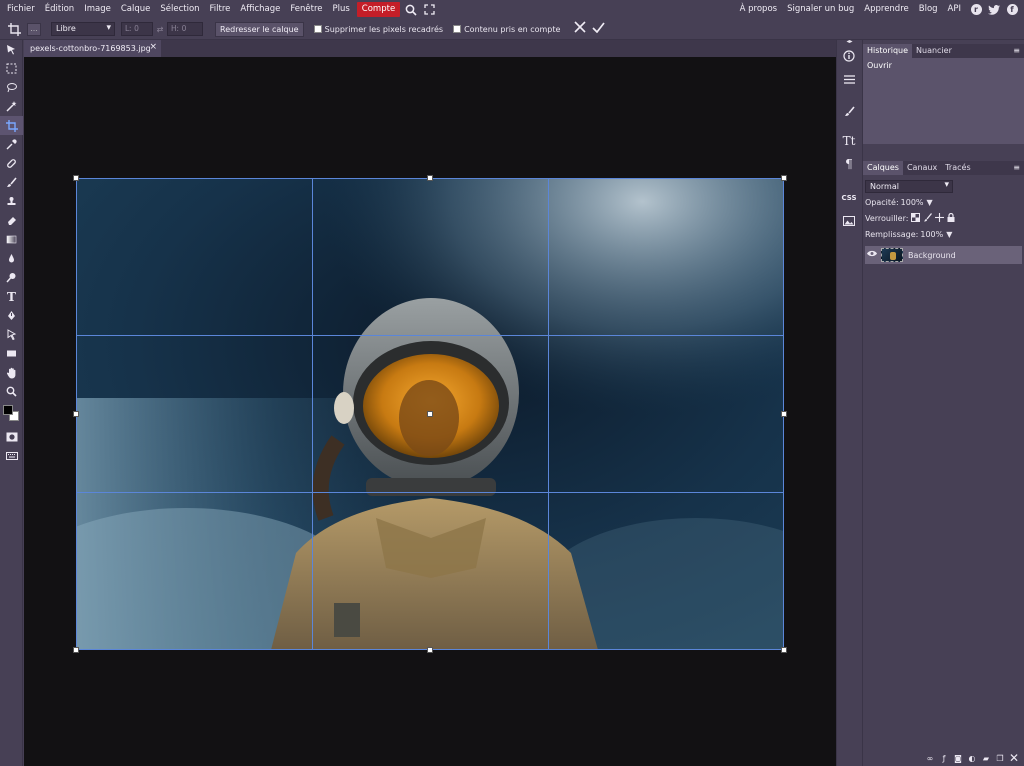 Image resolution: width=1024 pixels, height=766 pixels. What do you see at coordinates (76, 414) in the screenshot?
I see `crop-handle-left` at bounding box center [76, 414].